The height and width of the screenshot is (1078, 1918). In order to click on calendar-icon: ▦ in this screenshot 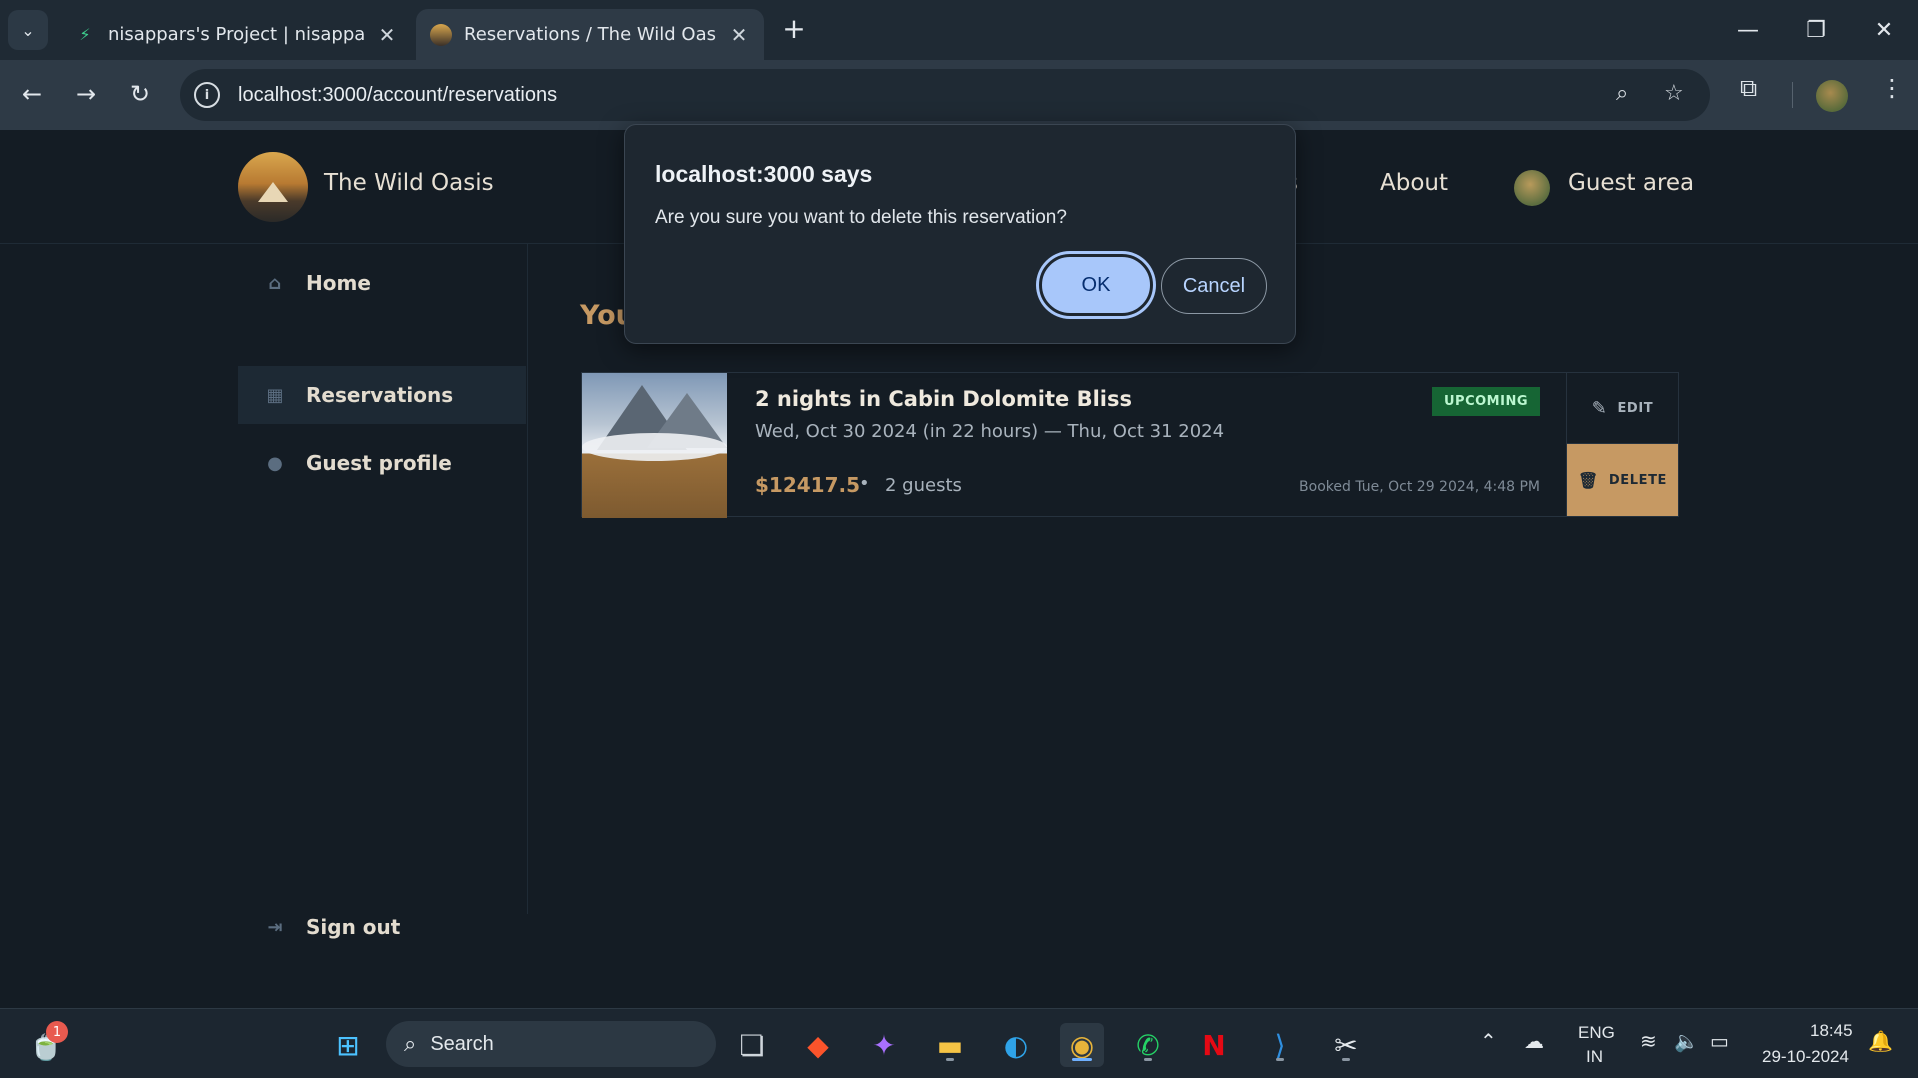, I will do `click(275, 395)`.